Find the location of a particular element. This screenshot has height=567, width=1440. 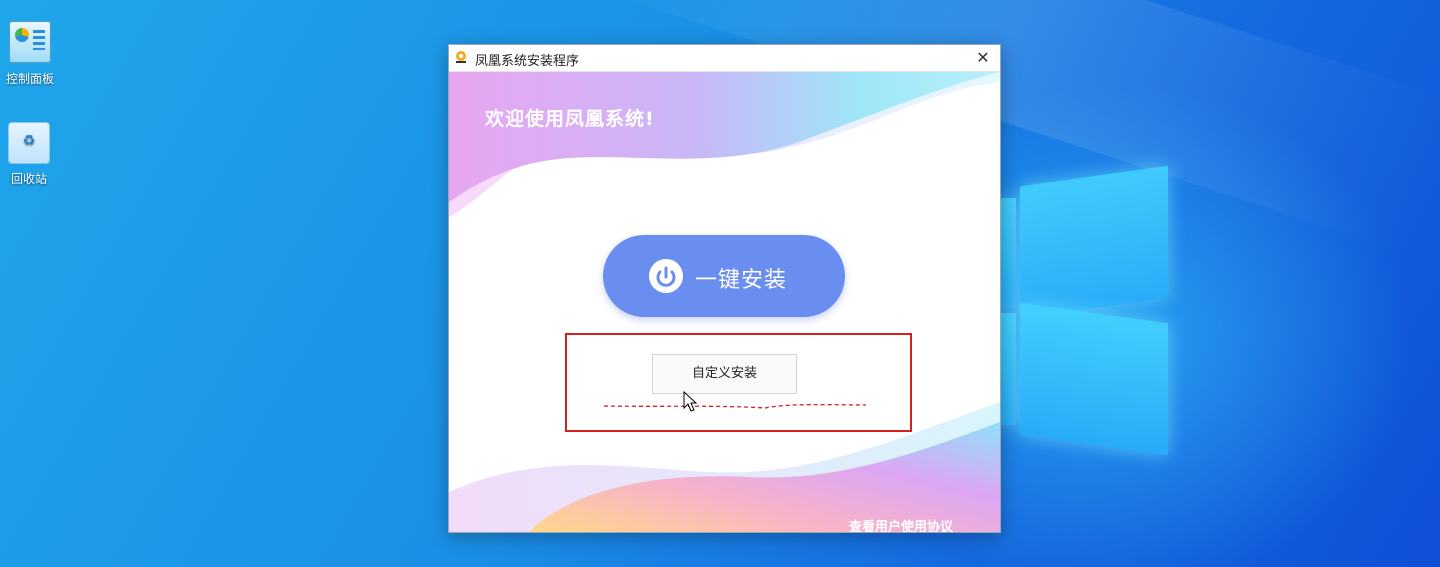

app-logo-icon is located at coordinates (461, 57).